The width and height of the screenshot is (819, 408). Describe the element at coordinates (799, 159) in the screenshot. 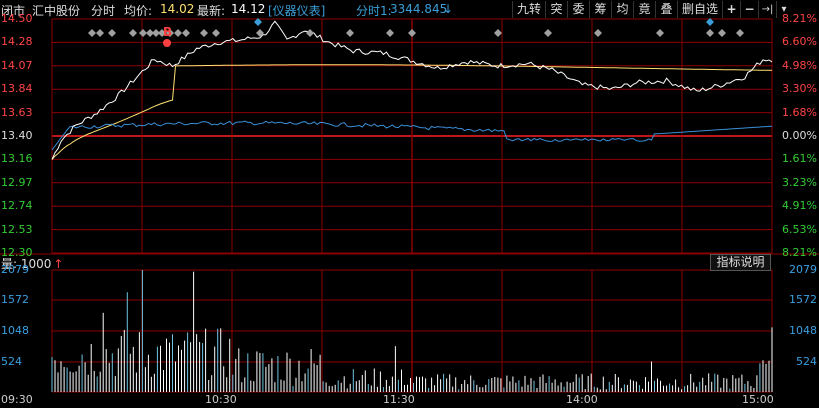

I see `percent-tick-label: 1.61%` at that location.